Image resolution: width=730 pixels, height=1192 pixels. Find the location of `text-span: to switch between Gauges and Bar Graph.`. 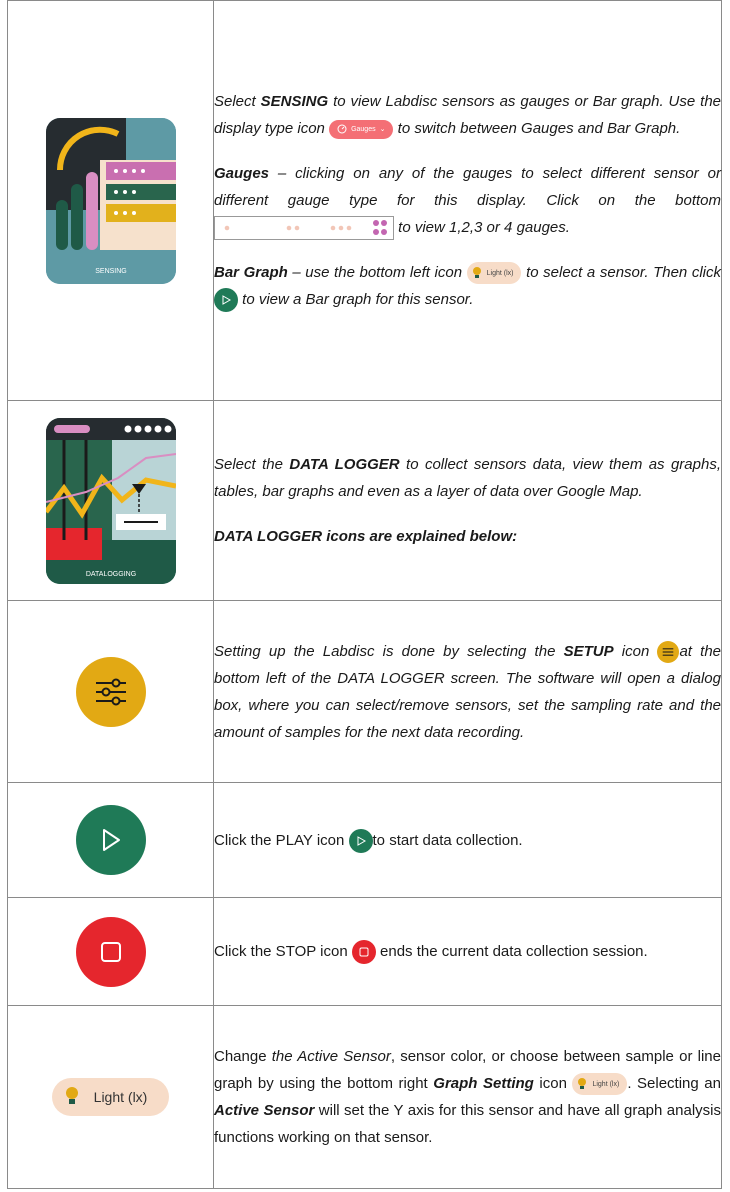

text-span: to switch between Gauges and Bar Graph. is located at coordinates (537, 128).